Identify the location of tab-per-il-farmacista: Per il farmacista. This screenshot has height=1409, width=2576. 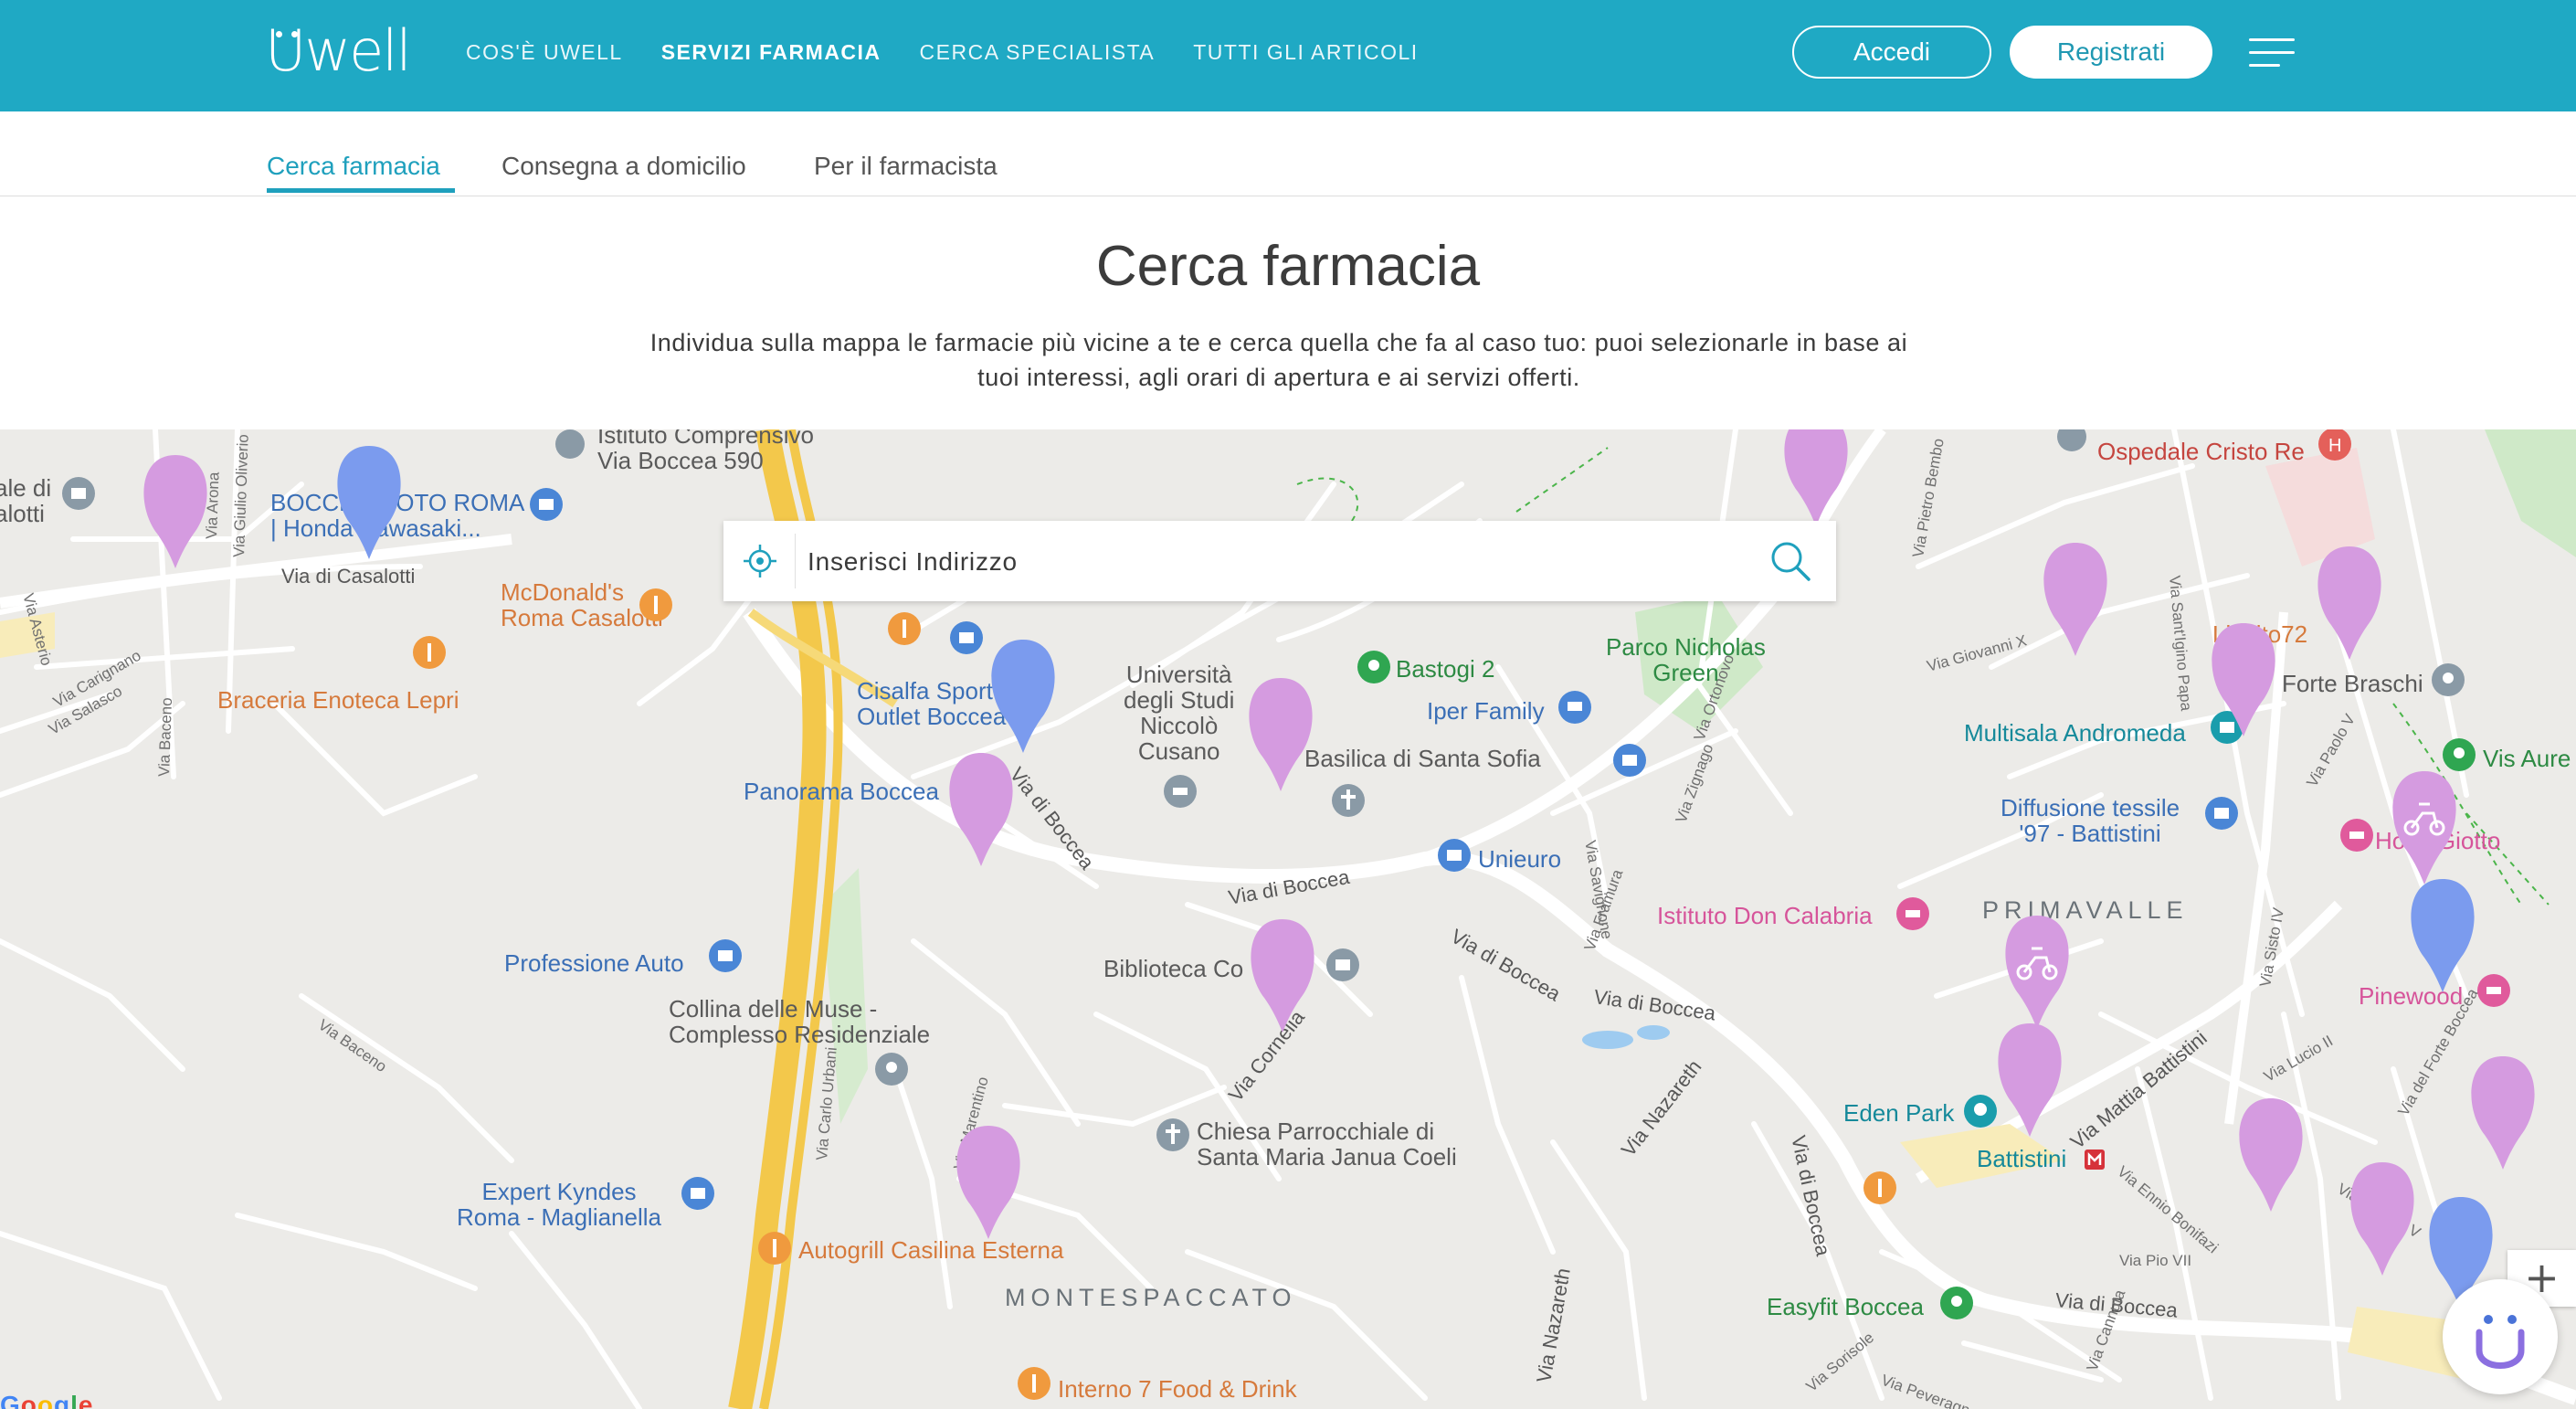
(906, 166).